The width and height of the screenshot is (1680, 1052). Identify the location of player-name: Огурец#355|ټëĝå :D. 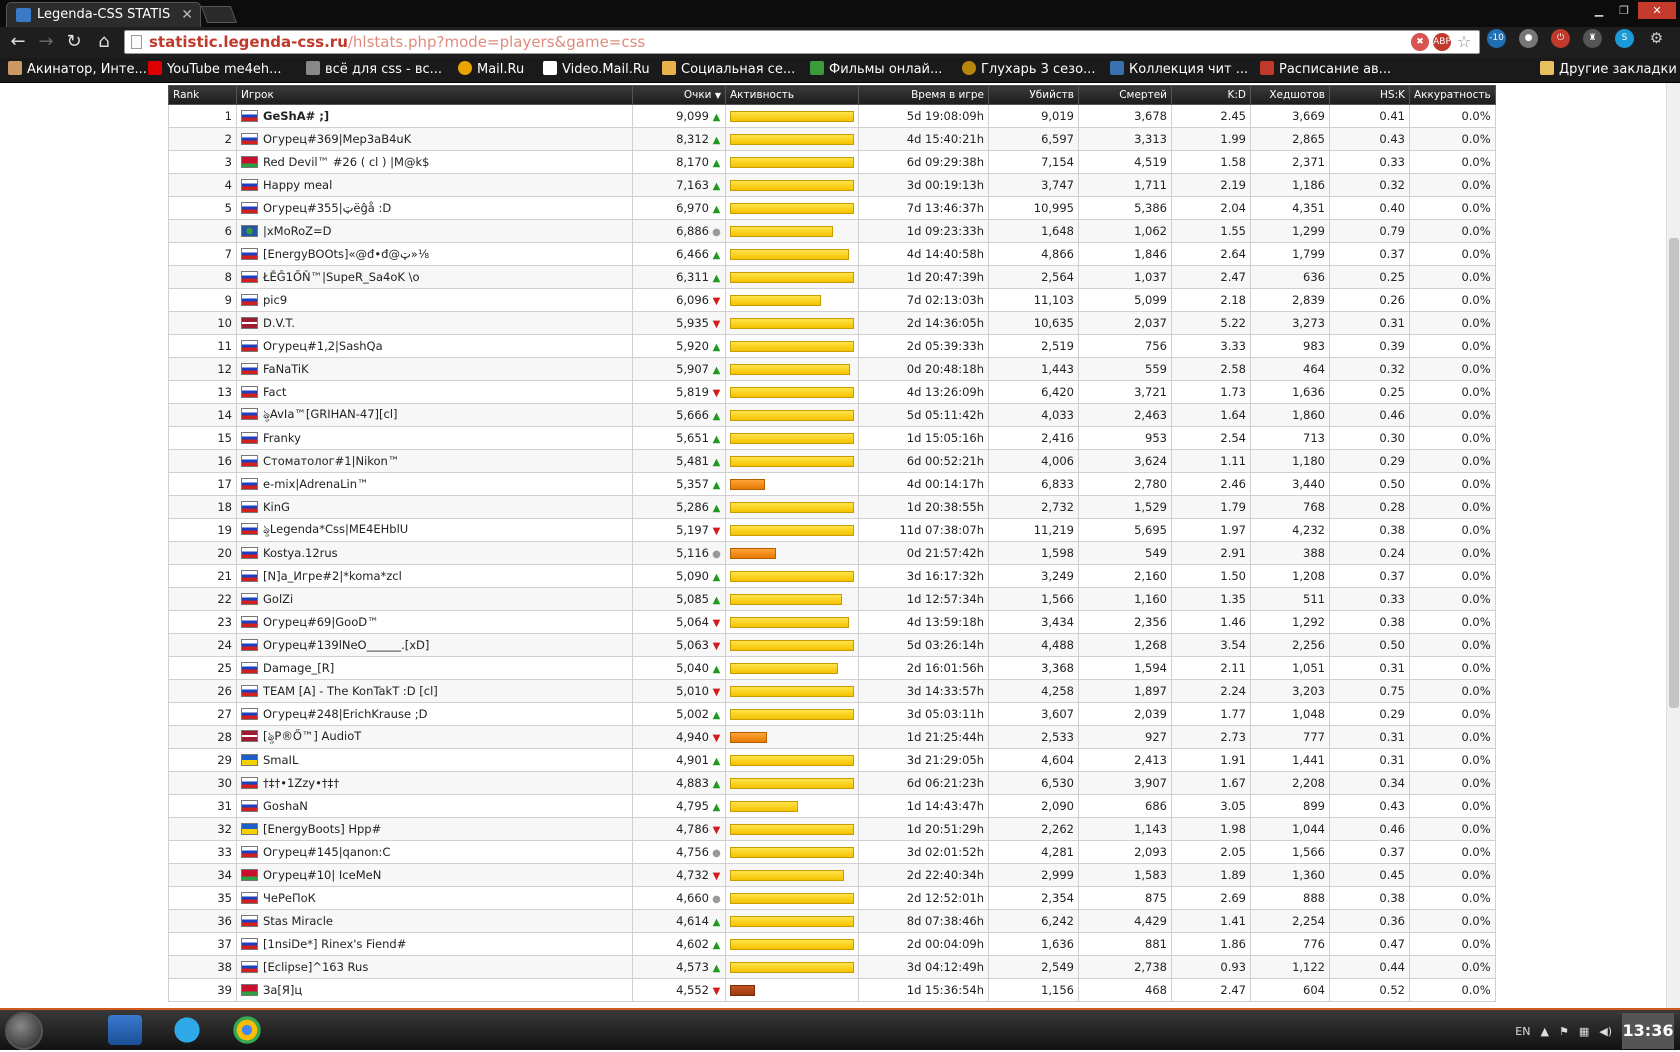
(327, 208).